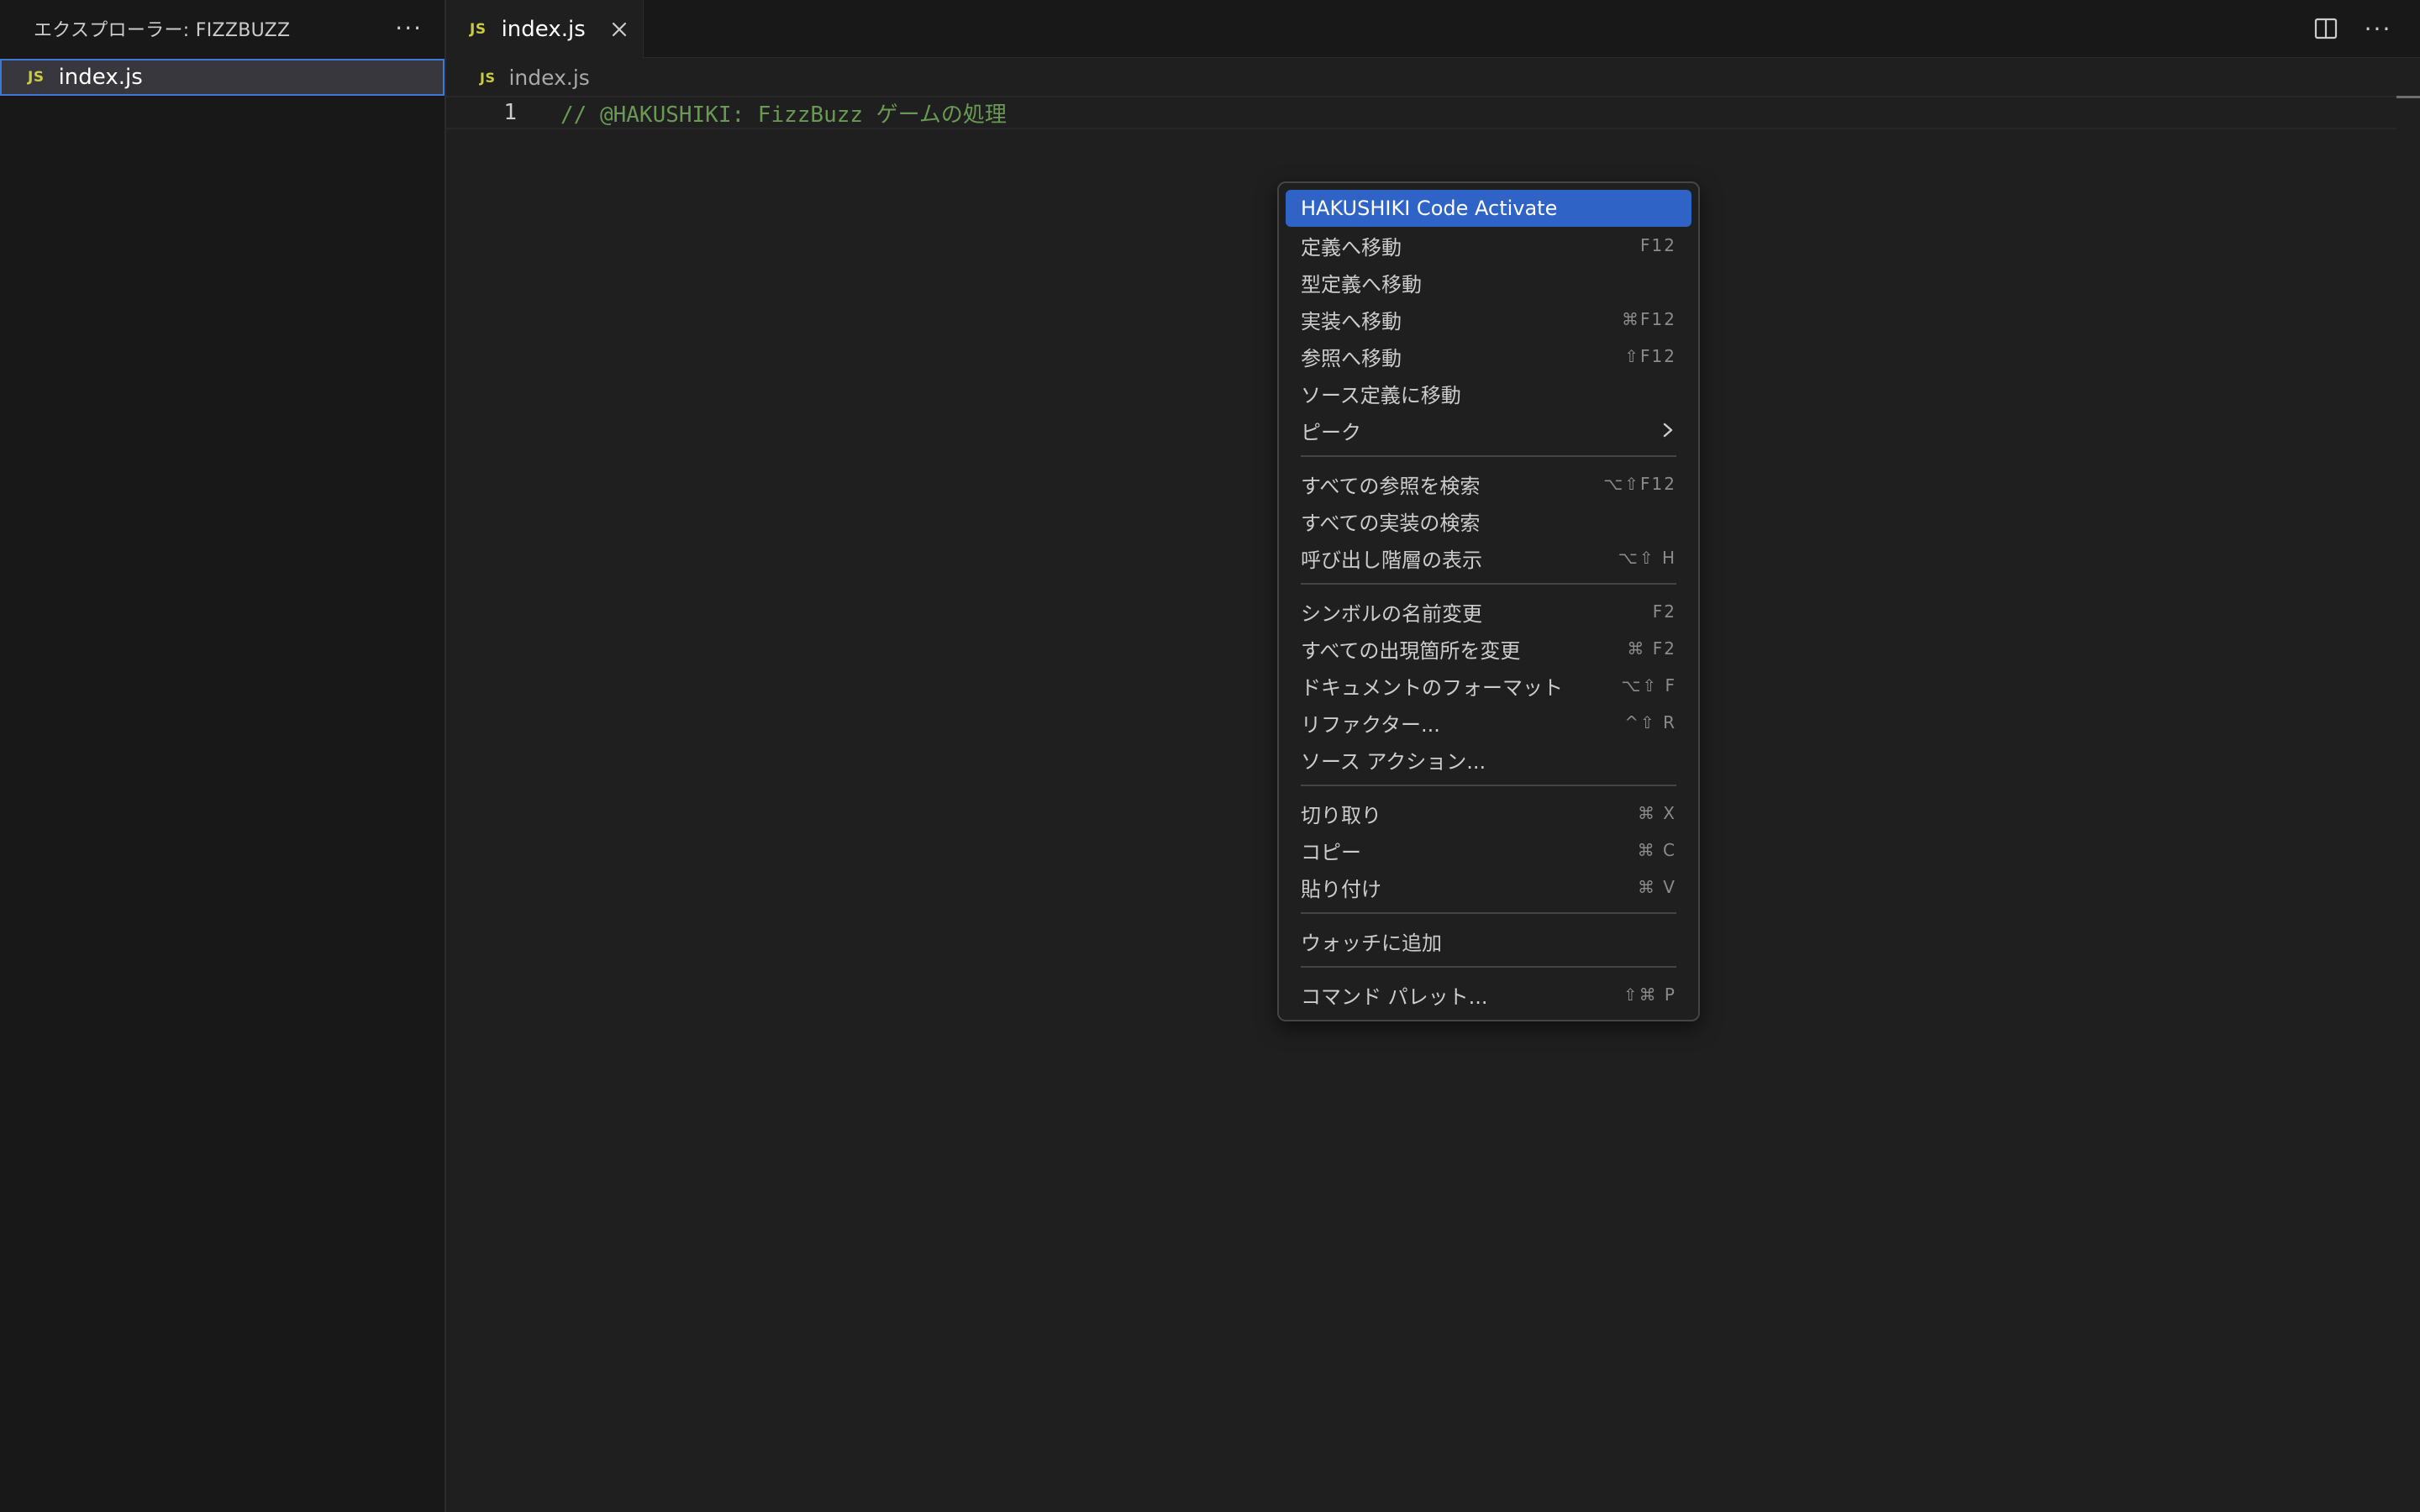 The height and width of the screenshot is (1512, 2420). What do you see at coordinates (1391, 523) in the screenshot?
I see `menu-item-label: すべての実装の検索` at bounding box center [1391, 523].